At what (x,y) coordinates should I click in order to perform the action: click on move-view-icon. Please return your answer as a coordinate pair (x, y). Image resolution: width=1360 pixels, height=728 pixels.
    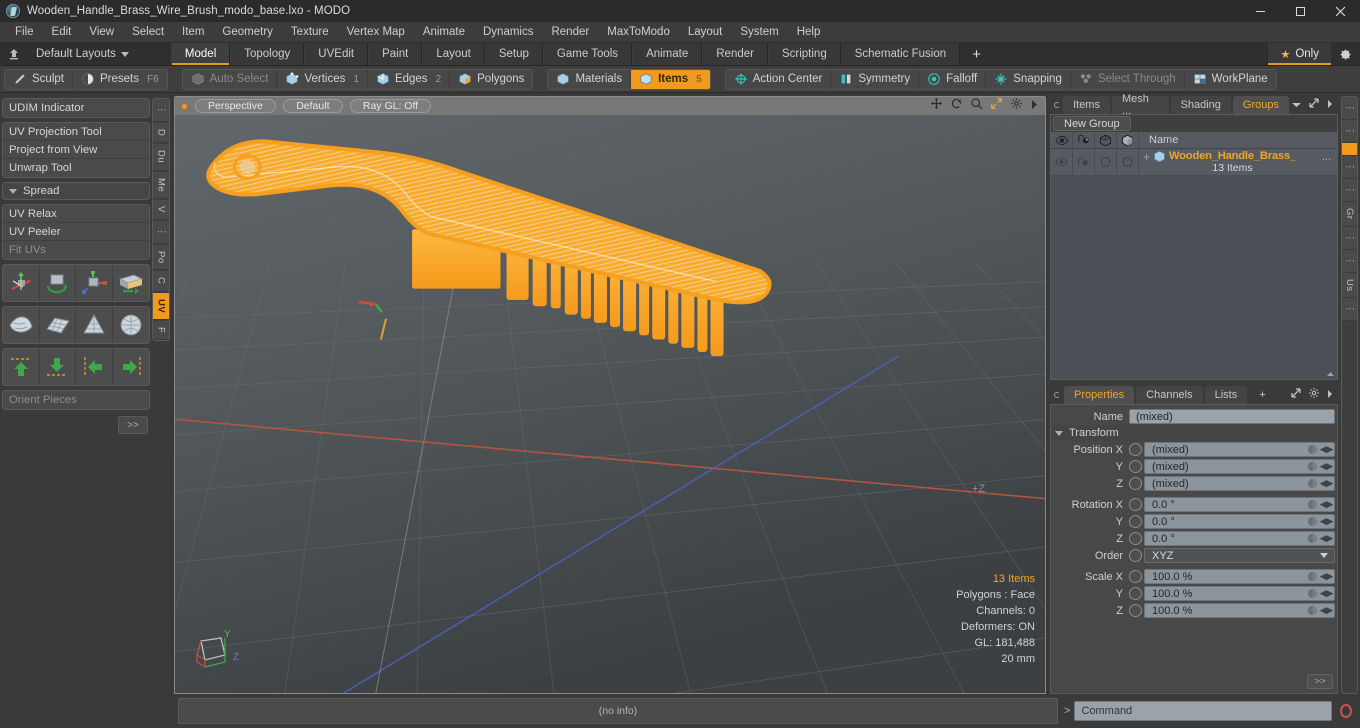
    Looking at the image, I should click on (936, 106).